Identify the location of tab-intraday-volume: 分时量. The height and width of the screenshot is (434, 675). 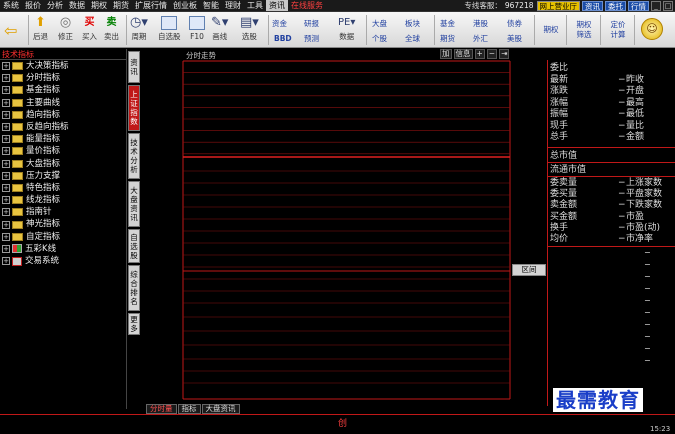
(161, 409).